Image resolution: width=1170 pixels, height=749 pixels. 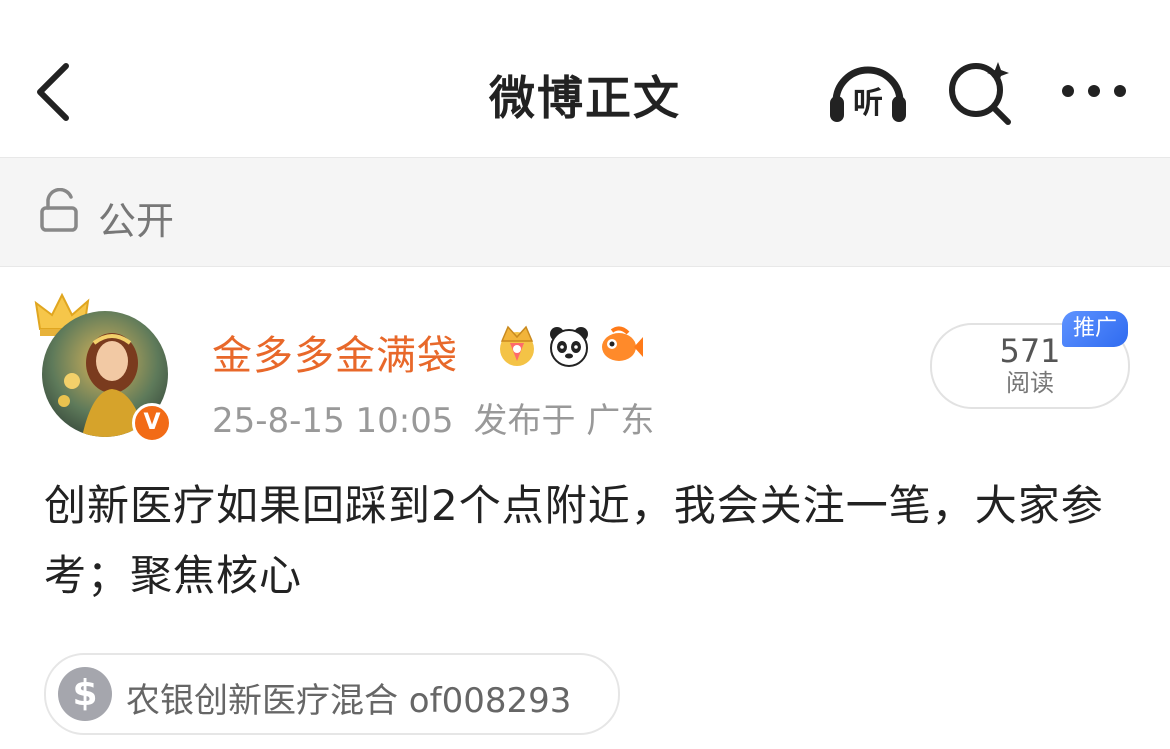 What do you see at coordinates (517, 346) in the screenshot?
I see `crown-badge-icon` at bounding box center [517, 346].